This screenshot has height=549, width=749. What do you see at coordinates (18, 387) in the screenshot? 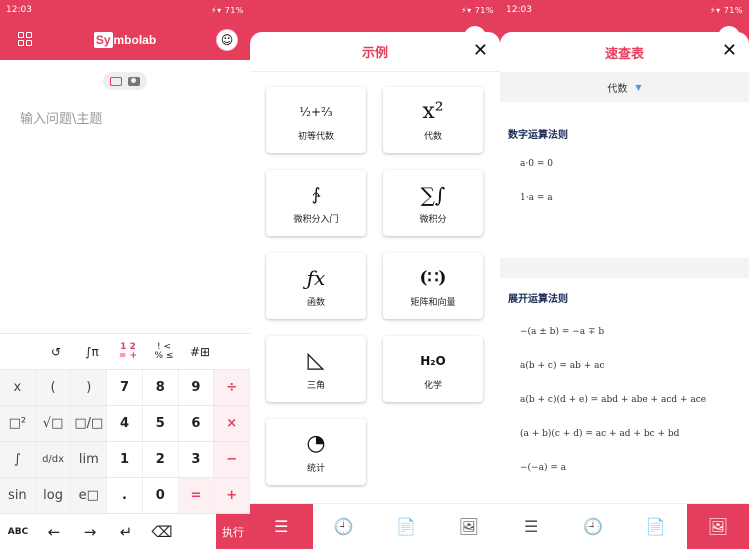
I see `key-x: x` at bounding box center [18, 387].